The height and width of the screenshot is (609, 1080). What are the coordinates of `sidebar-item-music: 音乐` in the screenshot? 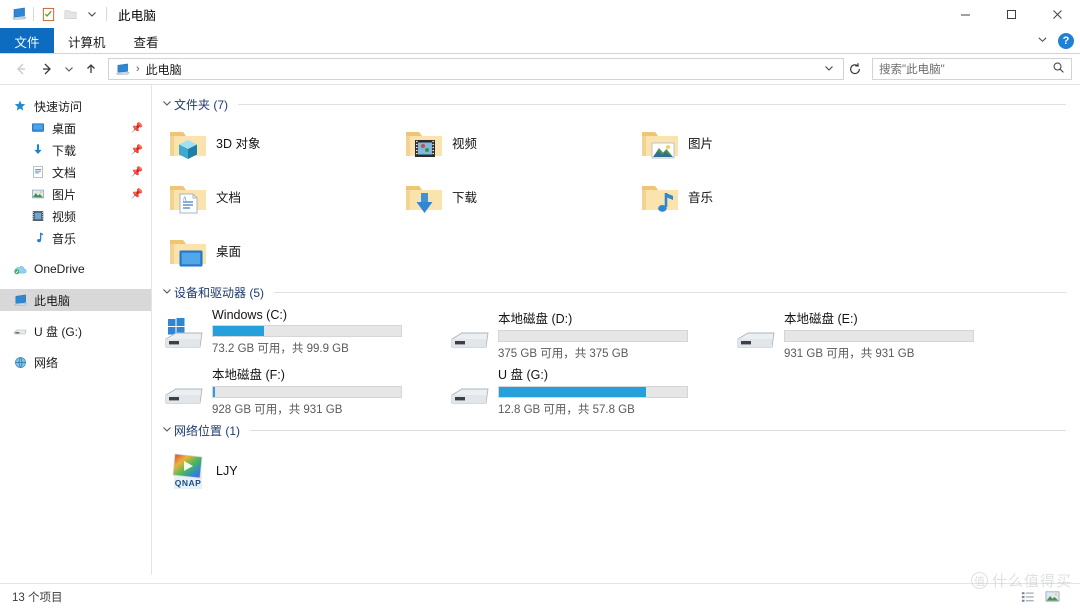 It's located at (75, 238).